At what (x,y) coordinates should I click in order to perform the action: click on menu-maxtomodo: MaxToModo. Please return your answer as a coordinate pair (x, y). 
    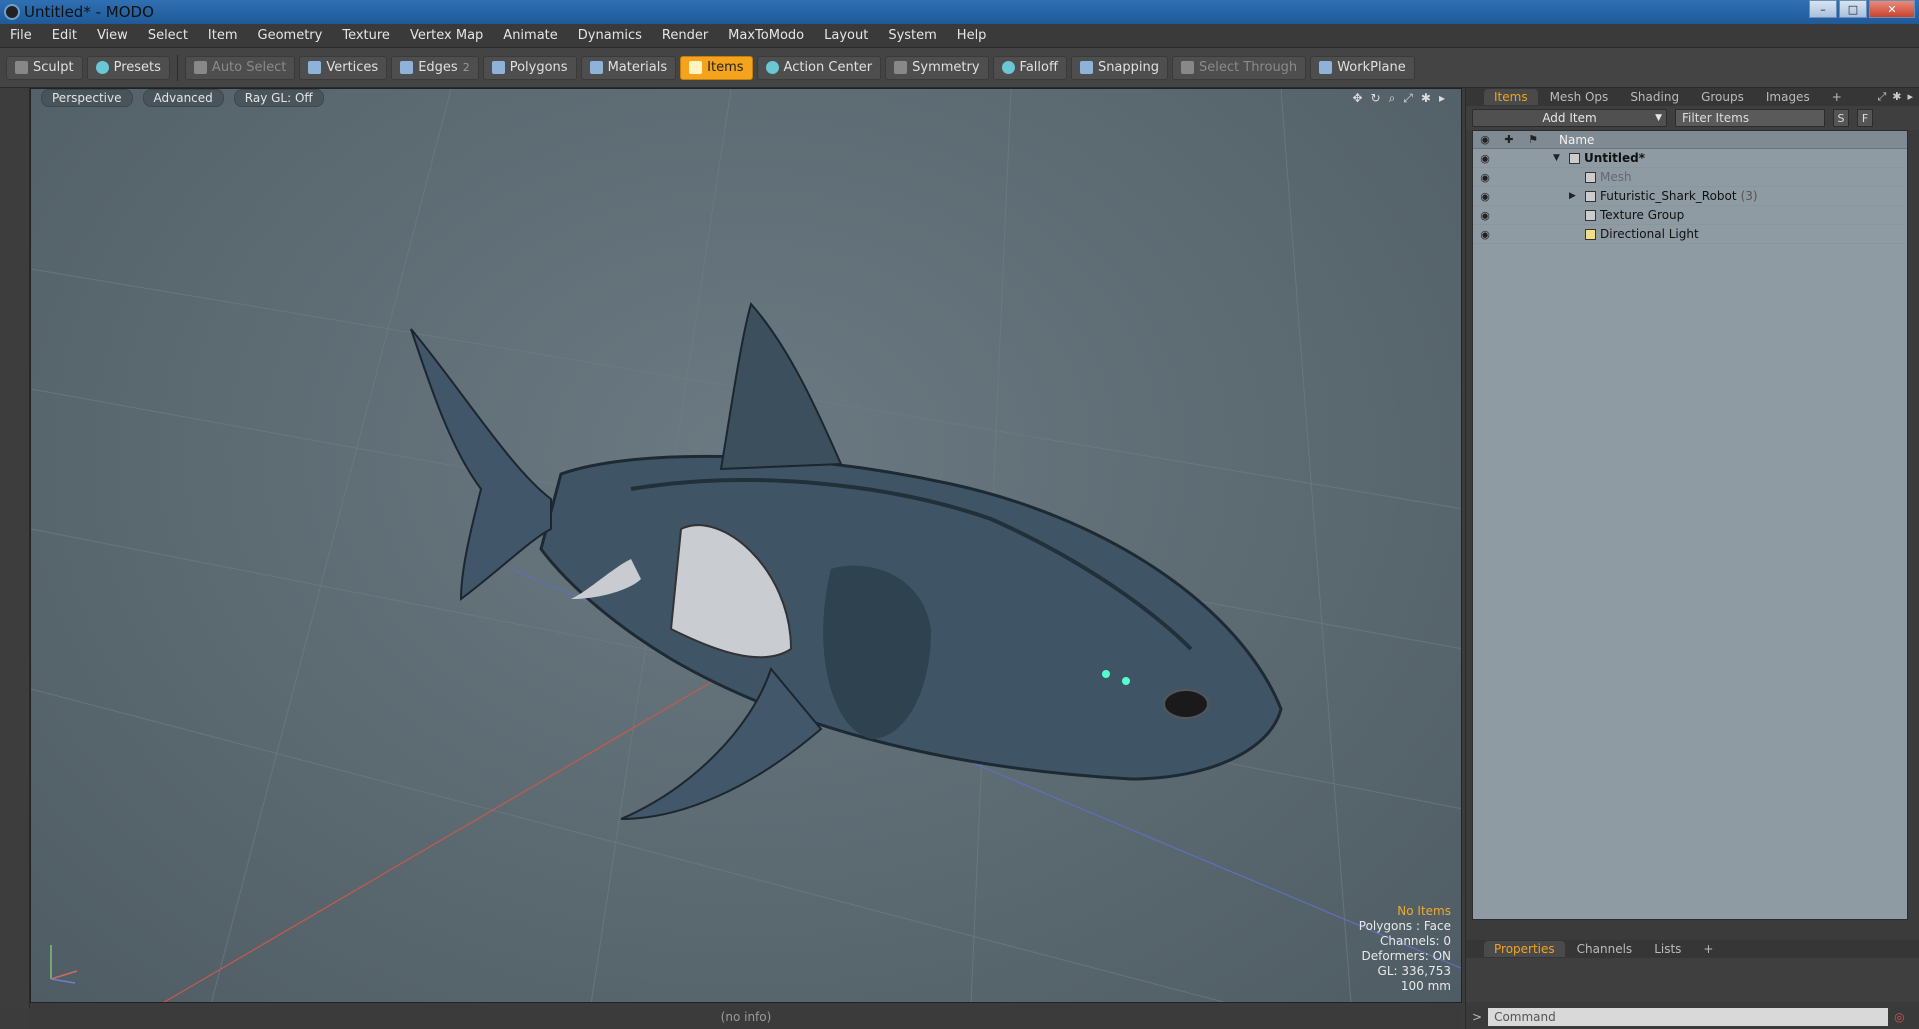
    Looking at the image, I should click on (766, 35).